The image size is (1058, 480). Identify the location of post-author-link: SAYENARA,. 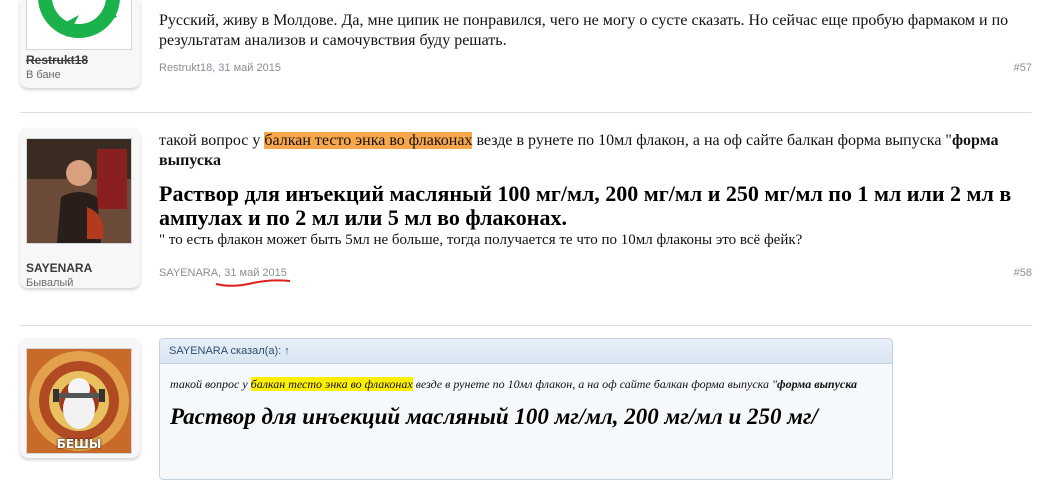
(190, 273).